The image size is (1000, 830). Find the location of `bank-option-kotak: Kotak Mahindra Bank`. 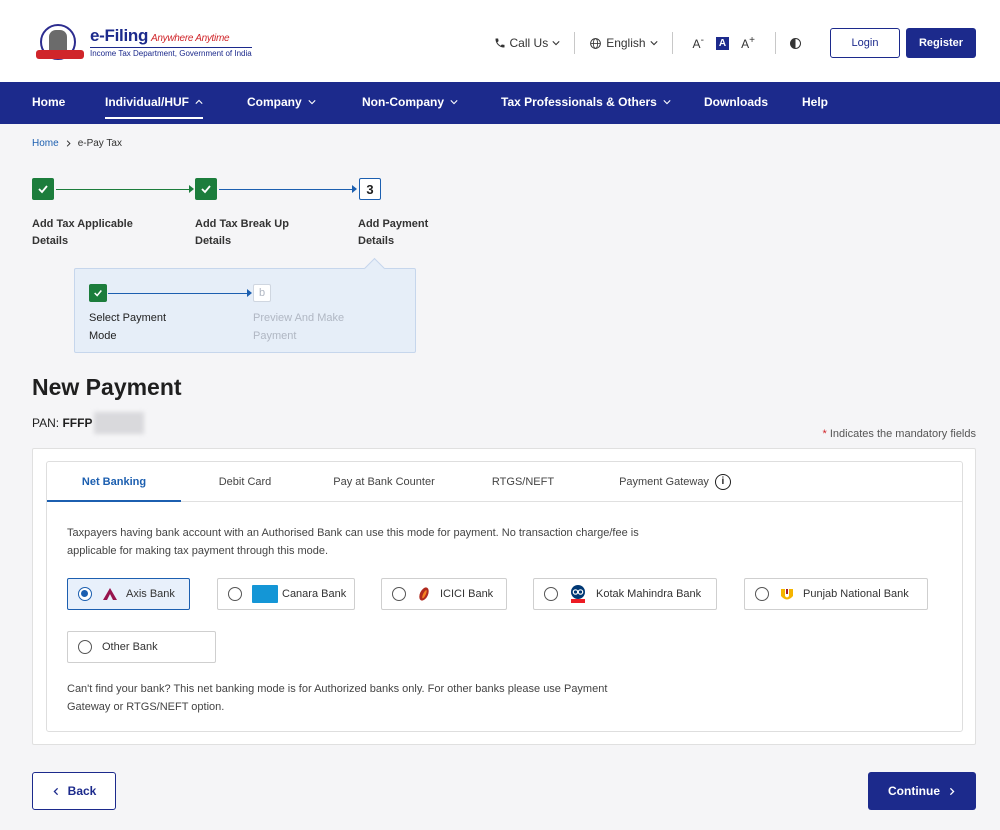

bank-option-kotak: Kotak Mahindra Bank is located at coordinates (625, 594).